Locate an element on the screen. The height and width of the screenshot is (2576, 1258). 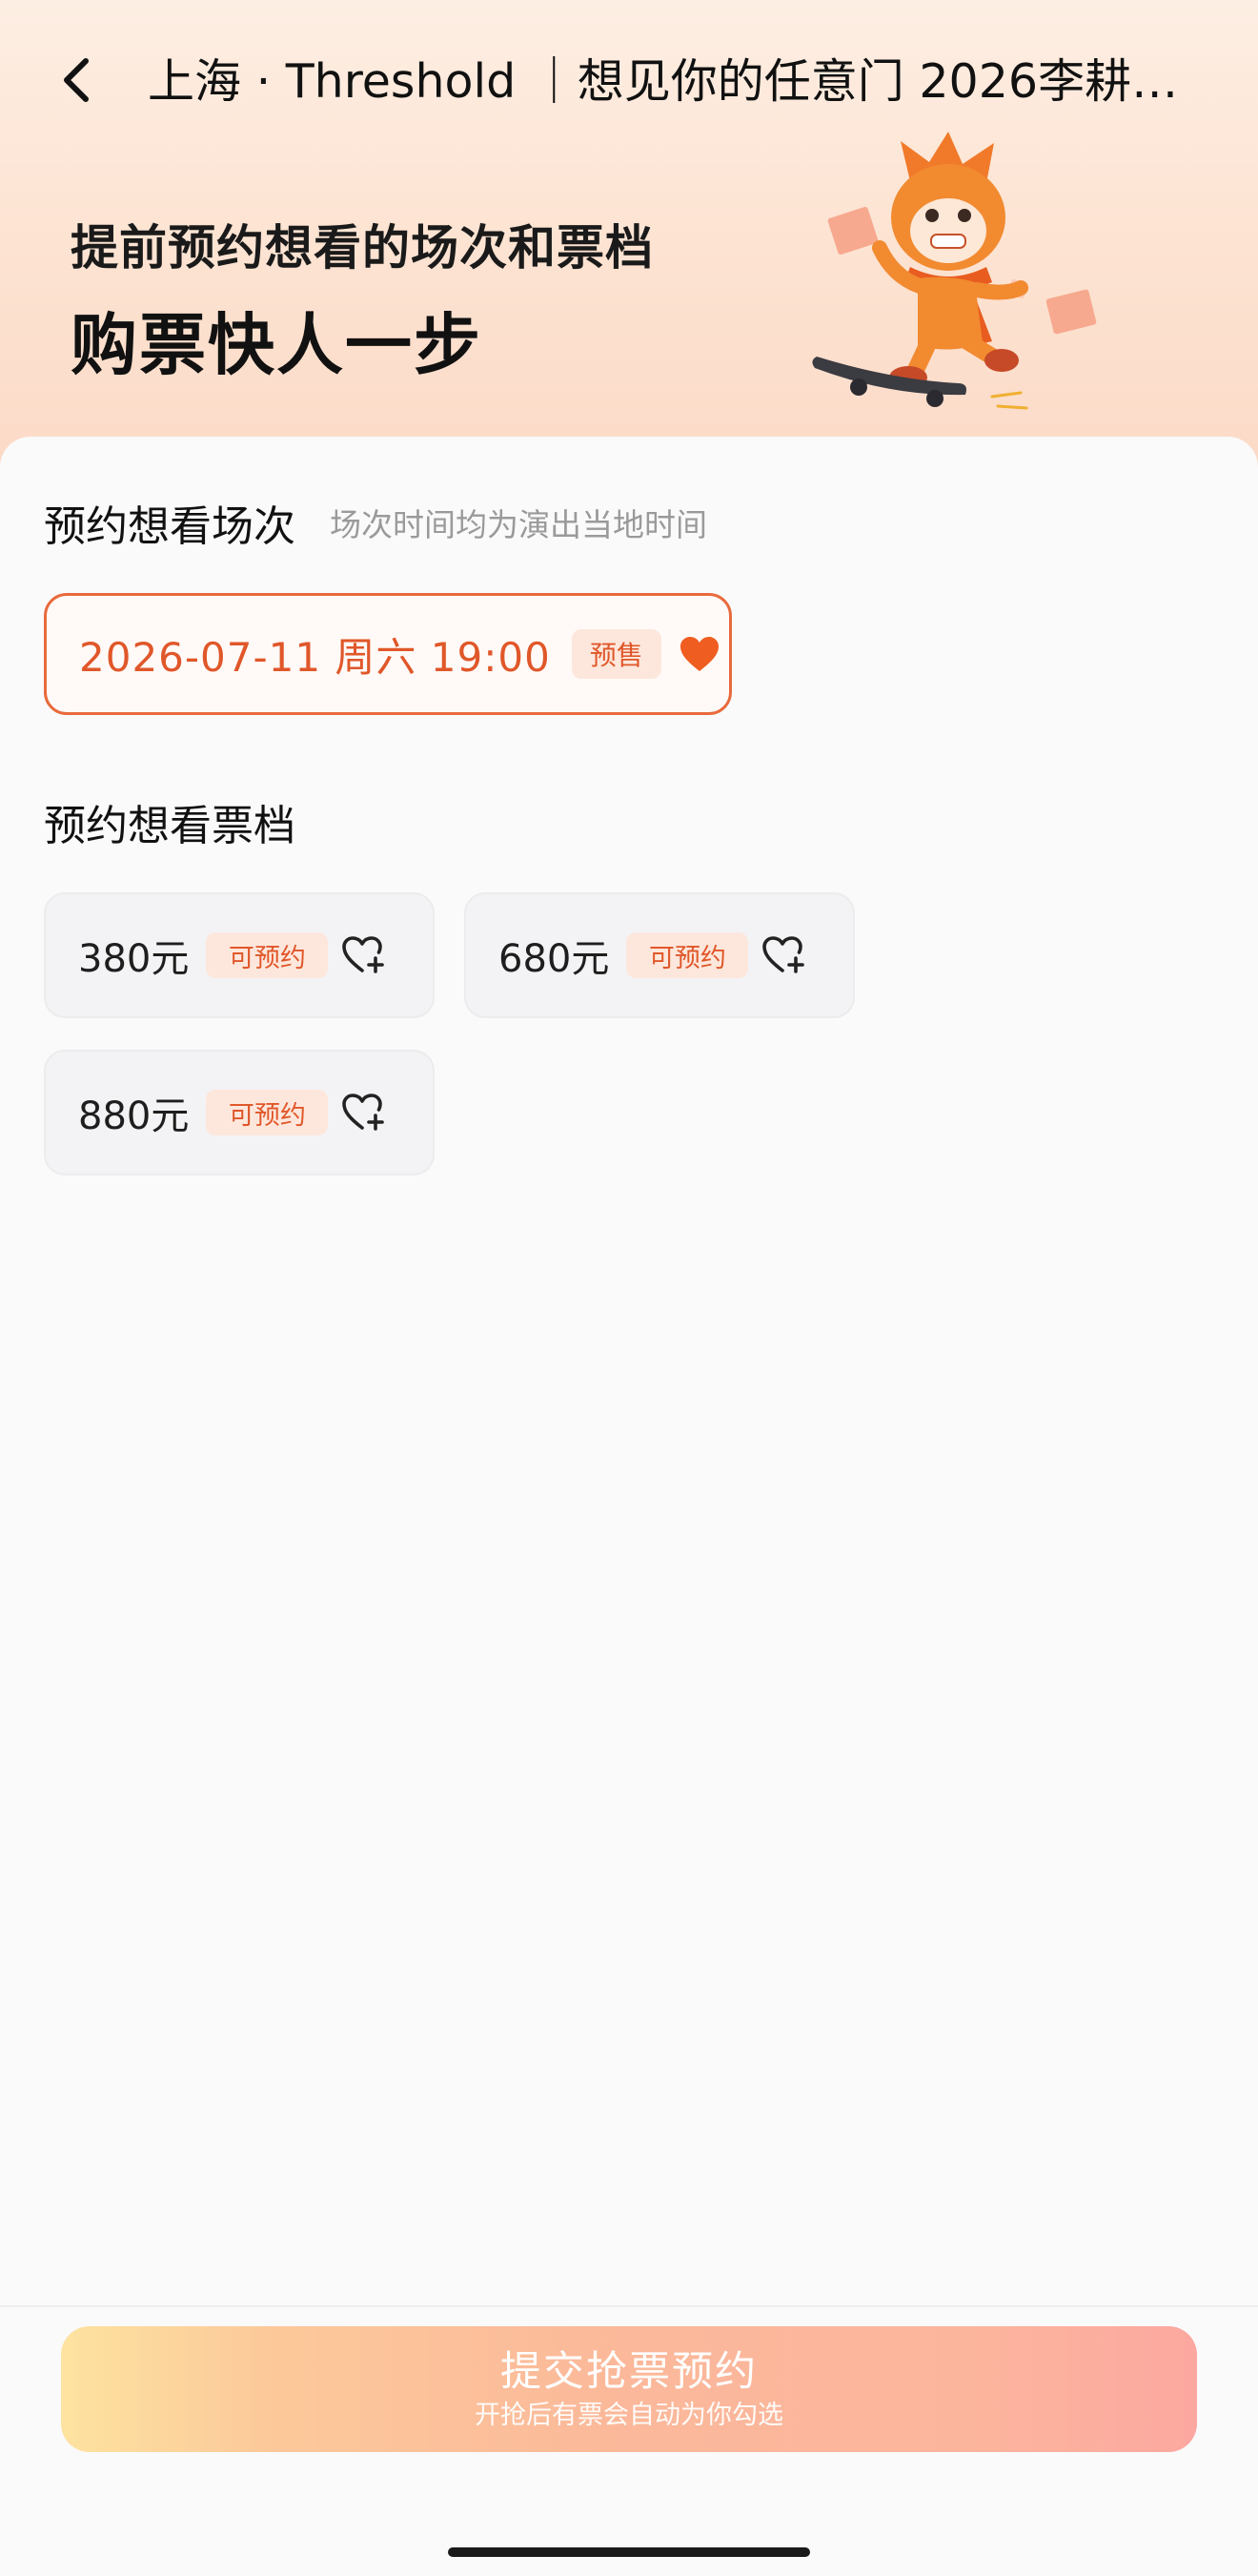
promo-title: 购票快人一步 is located at coordinates (276, 345).